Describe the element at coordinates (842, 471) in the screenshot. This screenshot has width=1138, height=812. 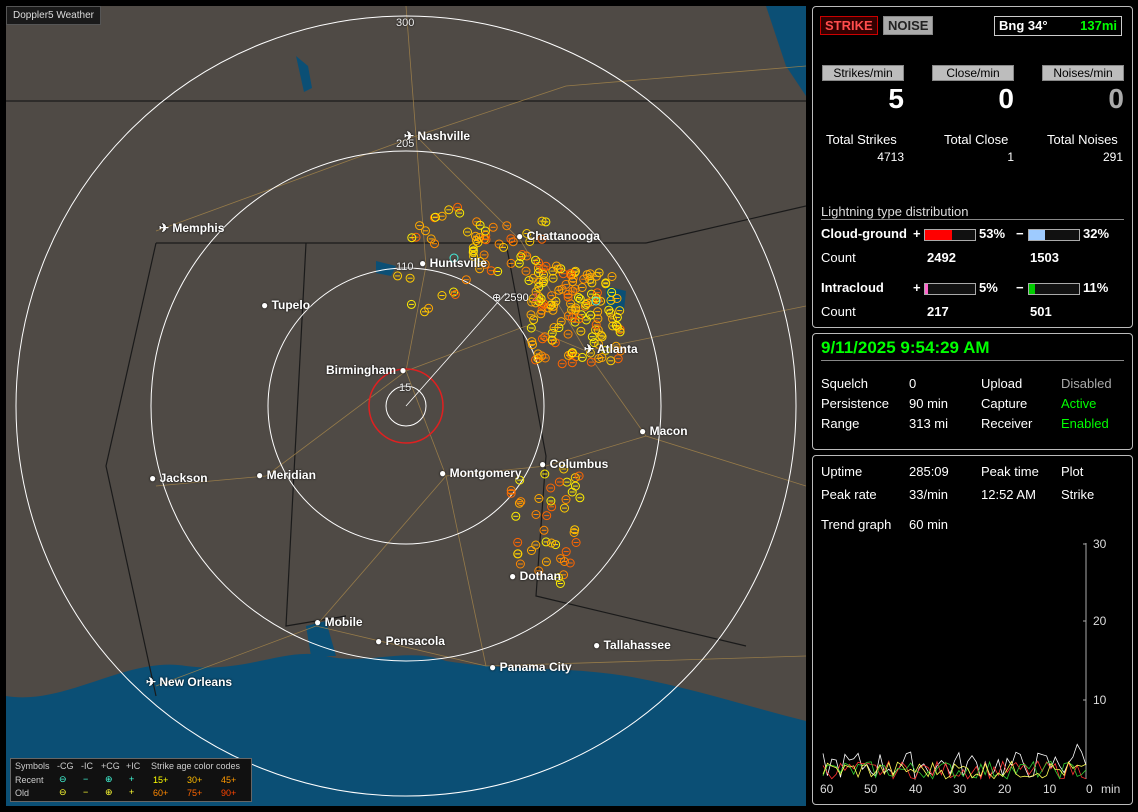
I see `uptime-label: Uptime` at that location.